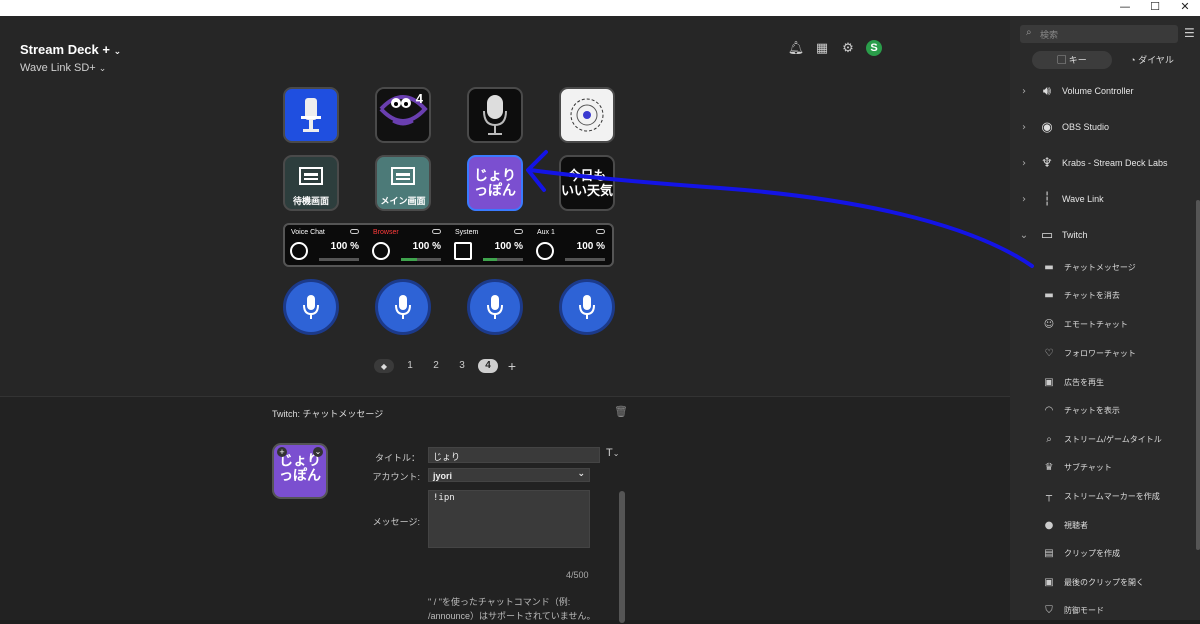  Describe the element at coordinates (1099, 34) in the screenshot. I see `search-input: ⌕ 検索` at that location.